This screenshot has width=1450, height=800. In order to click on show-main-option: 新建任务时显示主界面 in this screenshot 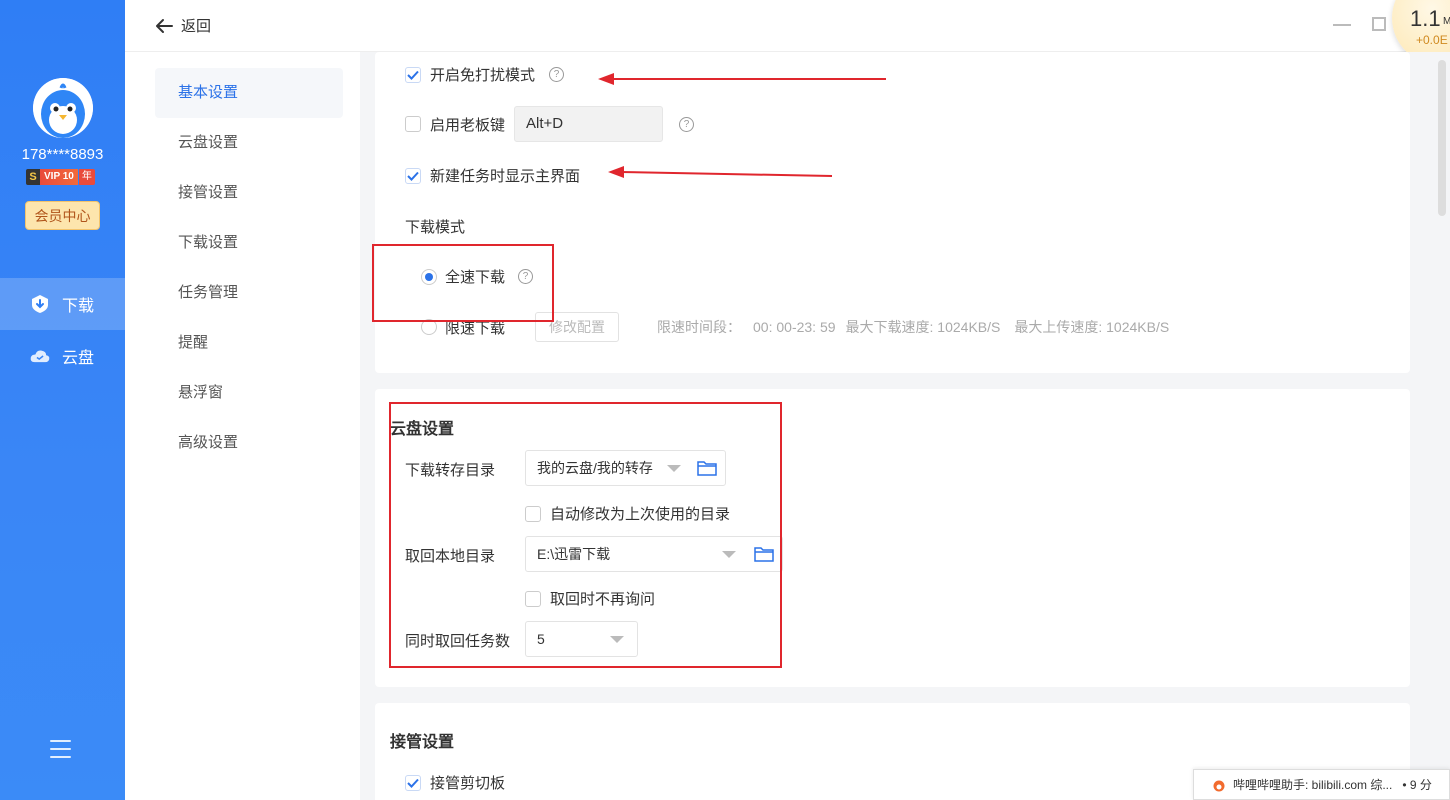, I will do `click(492, 175)`.